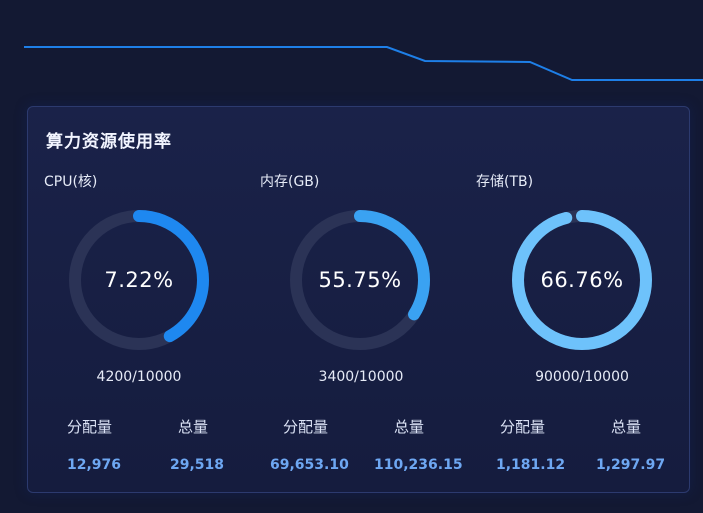 The image size is (703, 513). What do you see at coordinates (197, 465) in the screenshot?
I see `cpu-total-value: 29,518` at bounding box center [197, 465].